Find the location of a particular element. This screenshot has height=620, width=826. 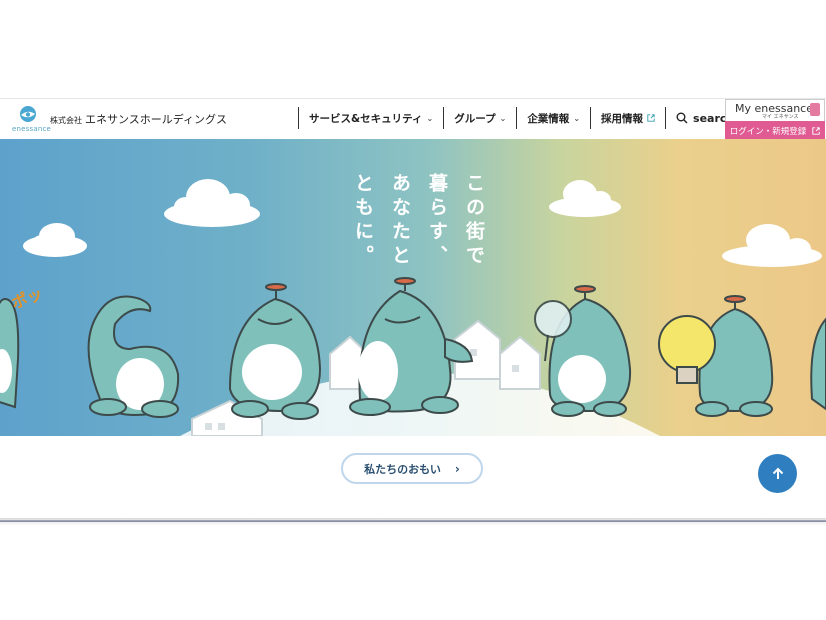

logo-wordmark: enessance is located at coordinates (32, 129).